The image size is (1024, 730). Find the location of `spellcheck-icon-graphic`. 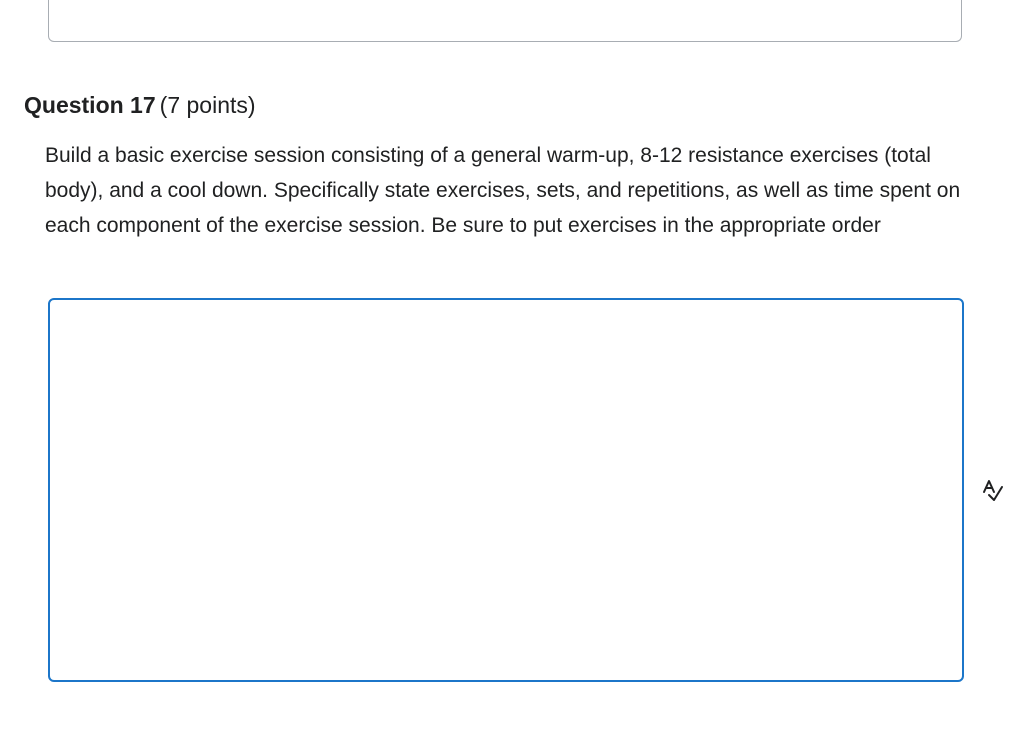

spellcheck-icon-graphic is located at coordinates (993, 490).